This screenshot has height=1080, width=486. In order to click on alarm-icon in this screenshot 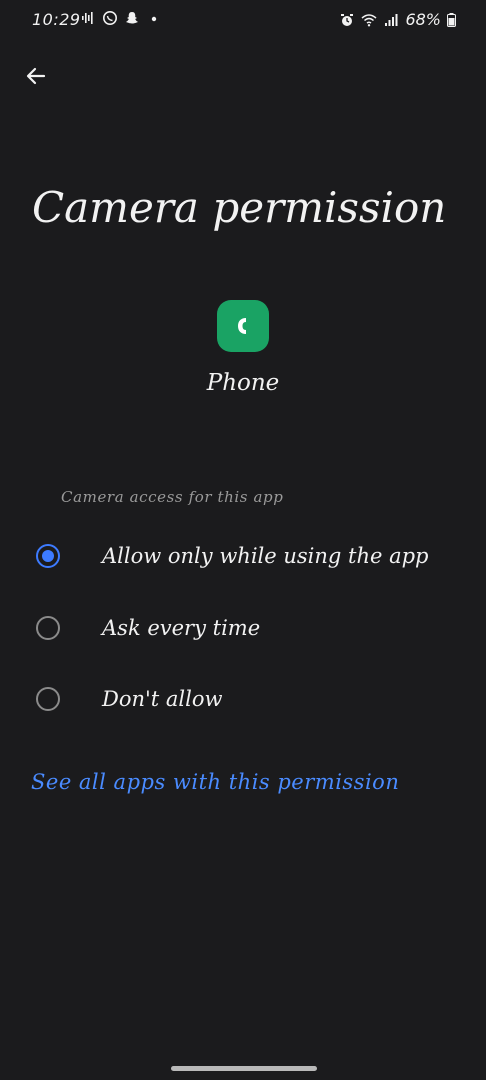, I will do `click(347, 19)`.